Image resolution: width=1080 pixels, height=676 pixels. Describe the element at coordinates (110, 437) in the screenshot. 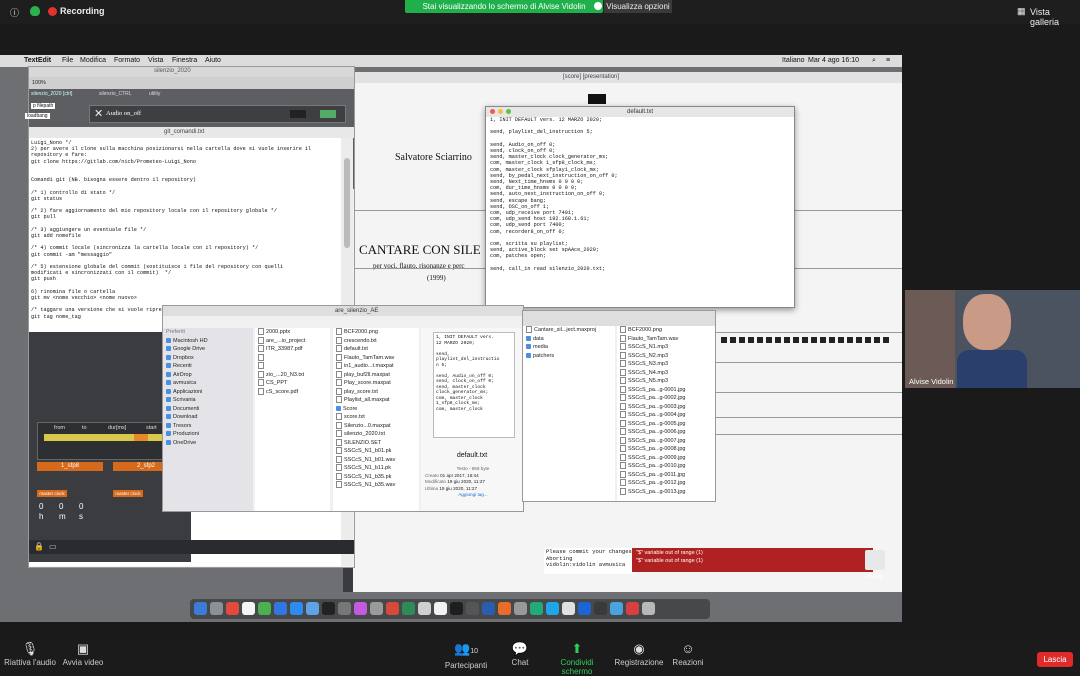

I see `range-number-box` at that location.